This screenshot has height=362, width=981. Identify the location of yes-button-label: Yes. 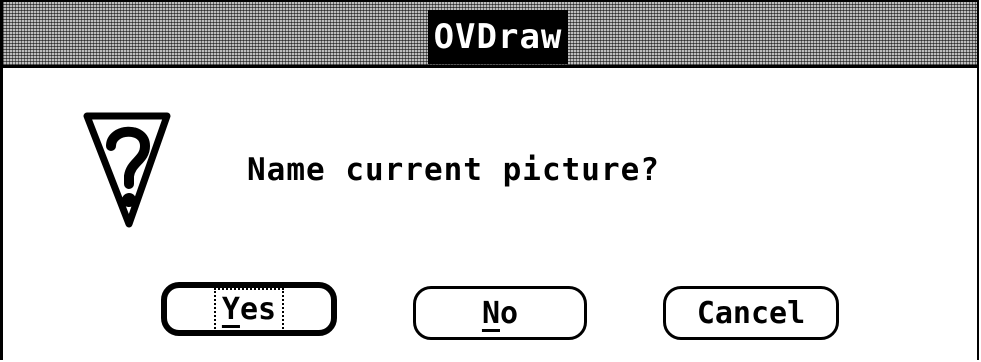
(249, 309).